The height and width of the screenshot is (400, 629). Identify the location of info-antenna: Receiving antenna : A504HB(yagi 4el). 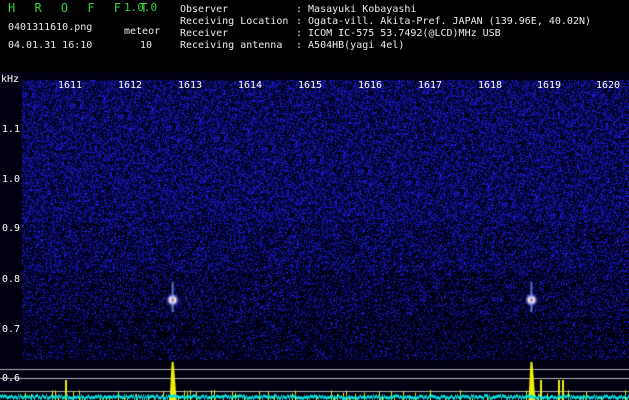
(292, 45).